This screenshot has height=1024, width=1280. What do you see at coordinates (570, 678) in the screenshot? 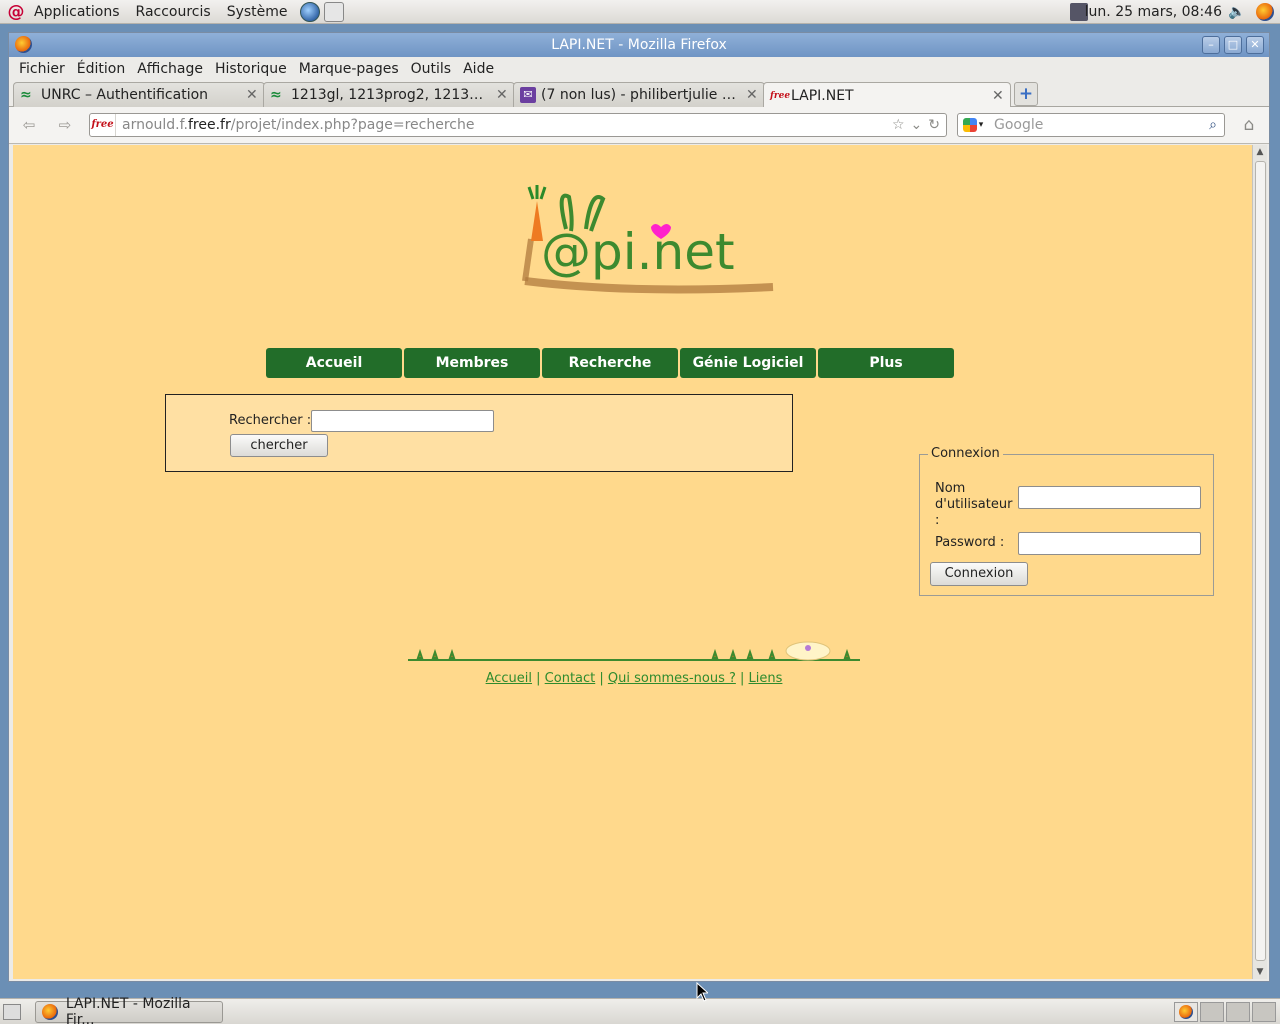
I see `footer-link-contact: Contact` at bounding box center [570, 678].